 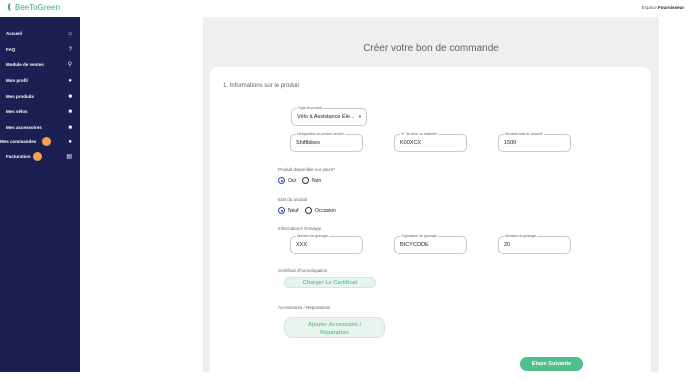 I want to click on sidebar-item-accessoires: Mes accessoires ■, so click(x=40, y=129).